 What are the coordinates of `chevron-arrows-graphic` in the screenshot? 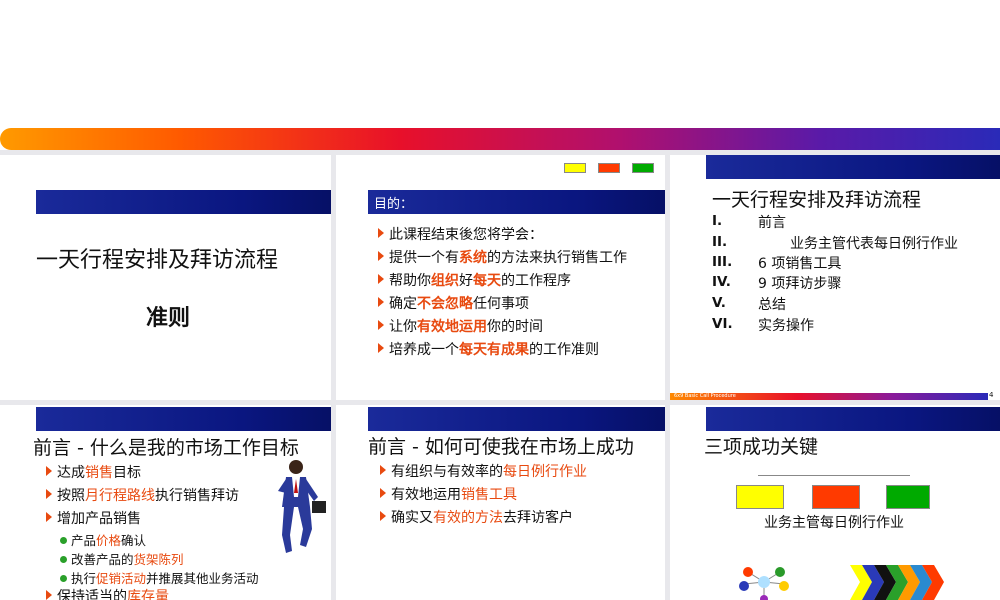 It's located at (897, 582).